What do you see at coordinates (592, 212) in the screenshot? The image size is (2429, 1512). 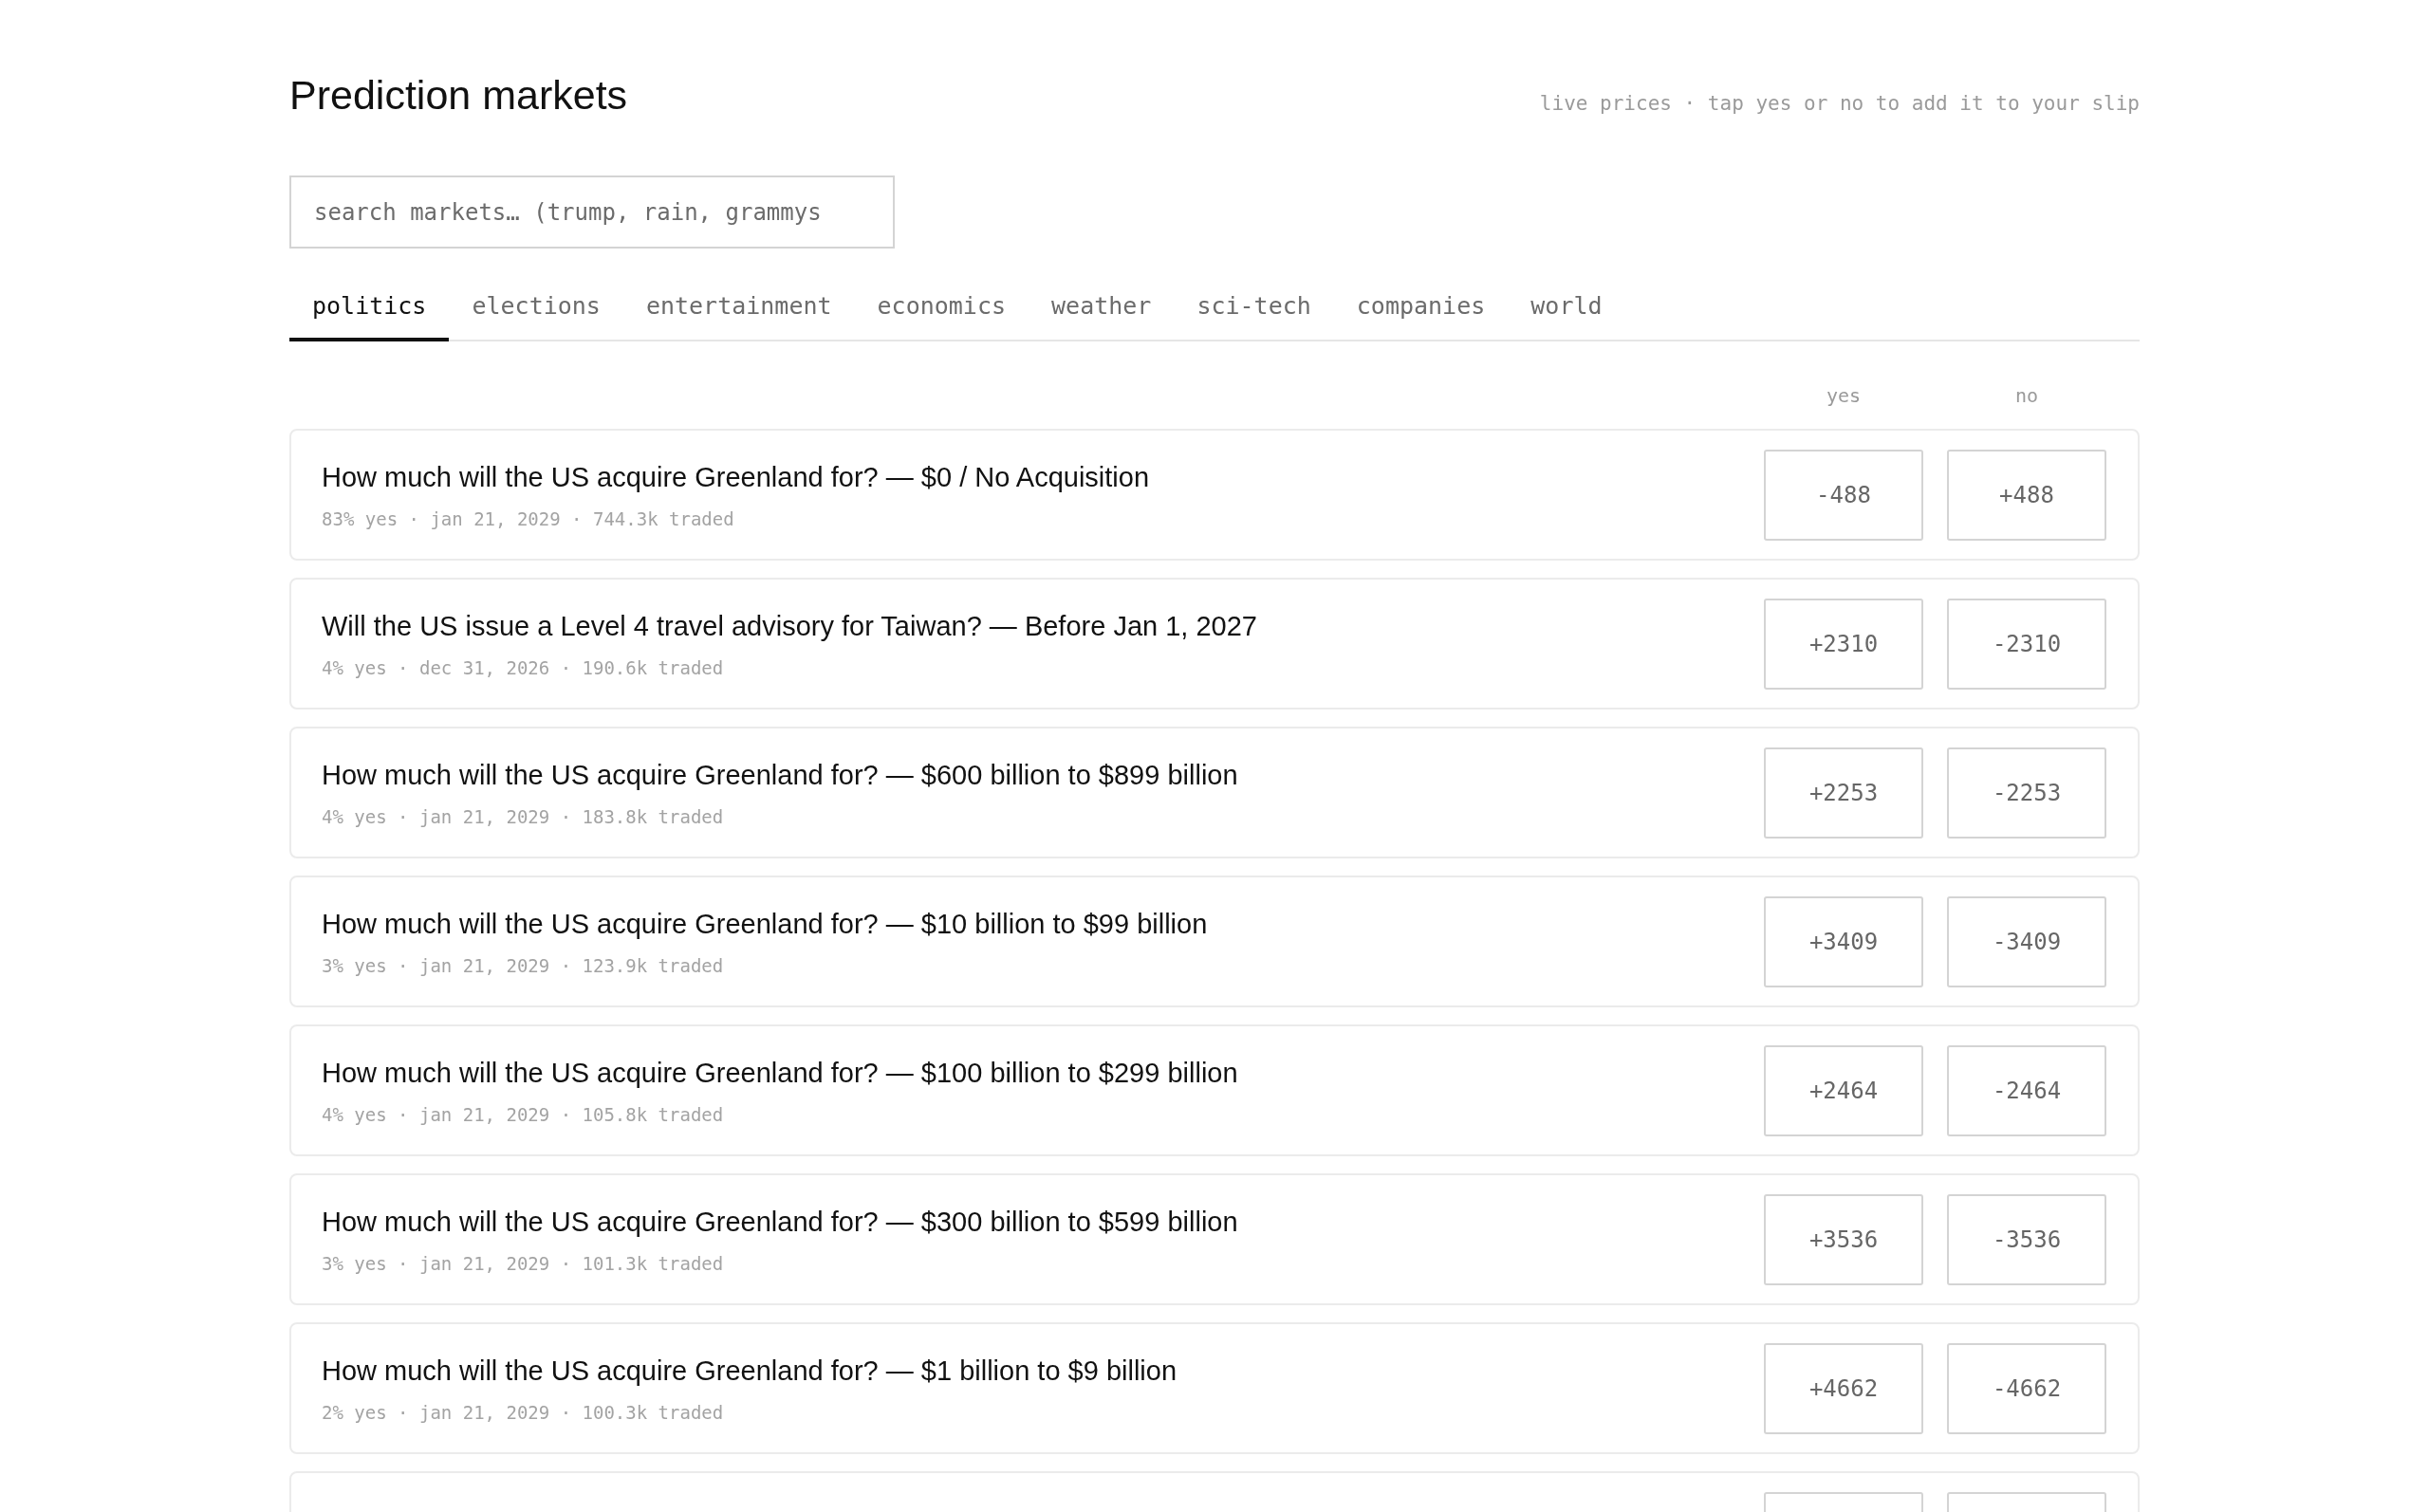 I see `search-field: search markets… (trump, rain, grammys` at bounding box center [592, 212].